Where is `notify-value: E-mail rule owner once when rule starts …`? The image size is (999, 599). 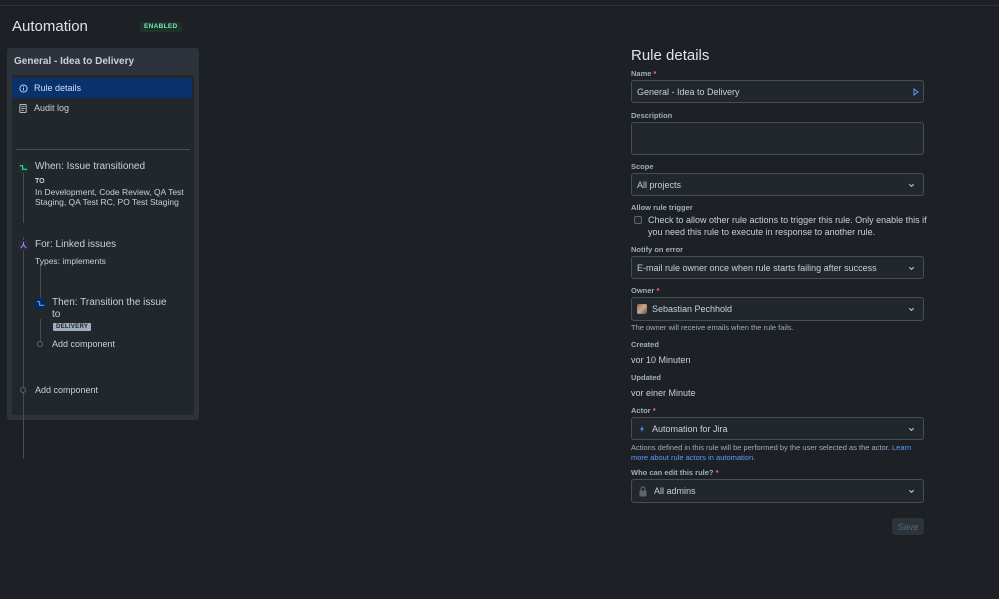 notify-value: E-mail rule owner once when rule starts … is located at coordinates (757, 267).